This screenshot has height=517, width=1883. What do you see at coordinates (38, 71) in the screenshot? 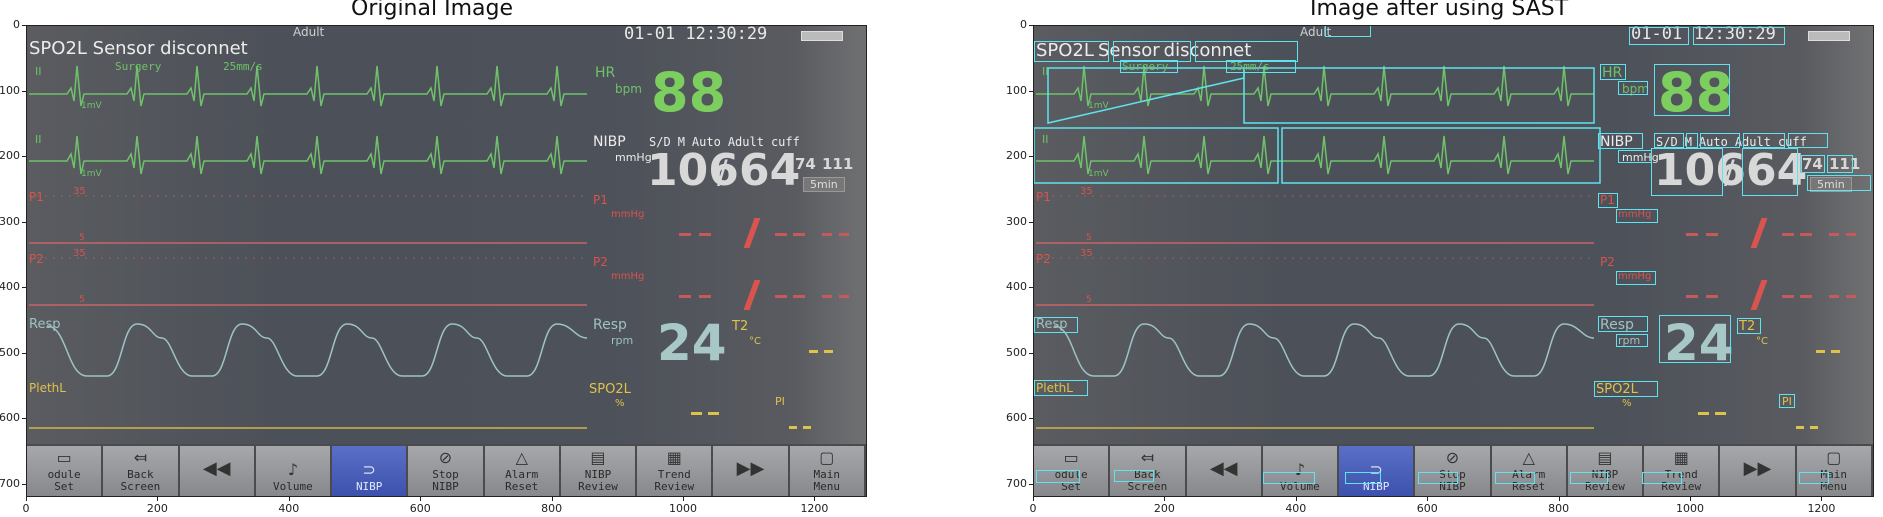
I see `ecg-lead-label: II` at bounding box center [38, 71].